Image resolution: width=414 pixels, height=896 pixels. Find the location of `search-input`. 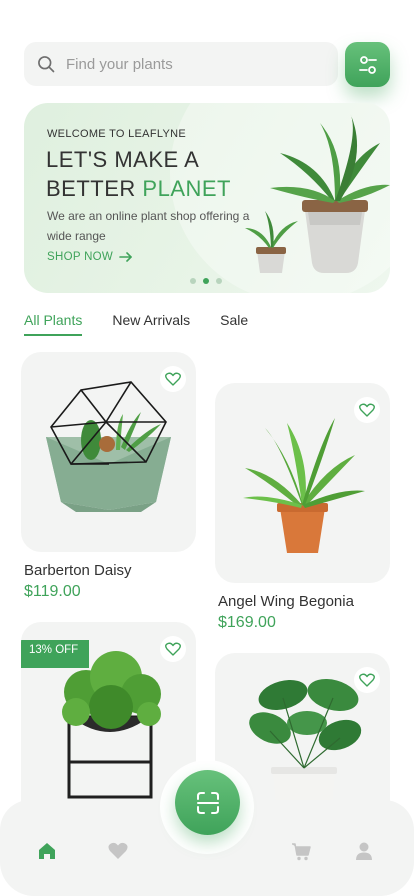

search-input is located at coordinates (186, 64).